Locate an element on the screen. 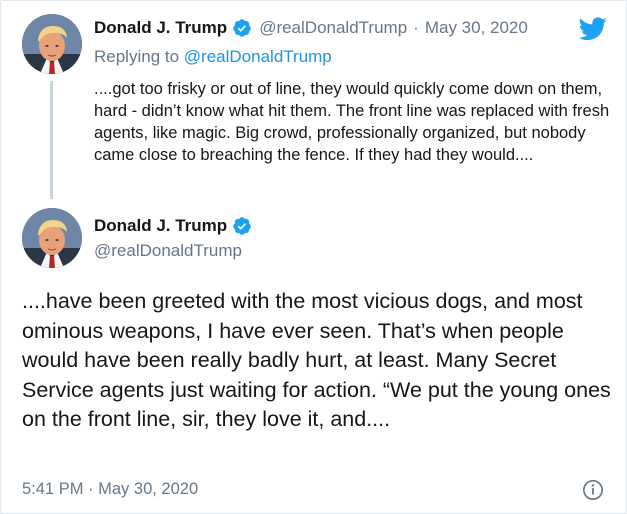 This screenshot has width=627, height=514. main-author-avatar is located at coordinates (52, 238).